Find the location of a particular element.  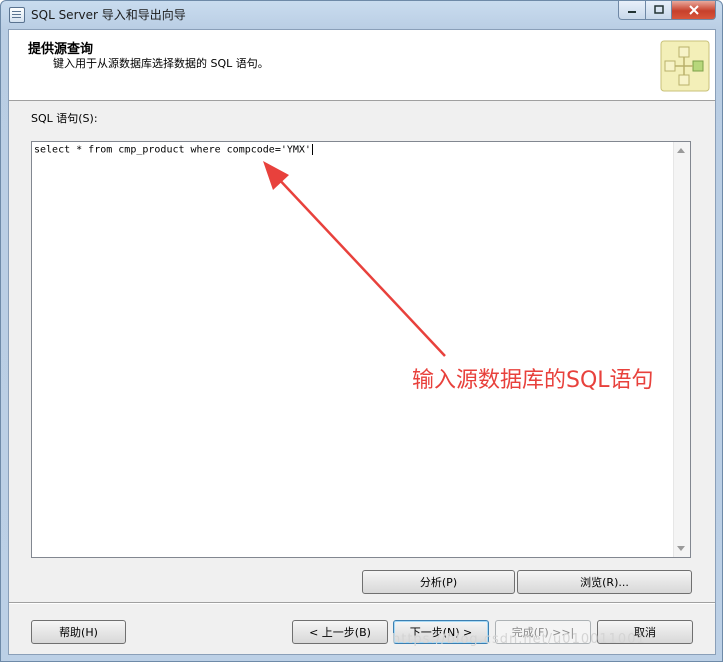

page-subtitle: 键入用于从源数据库选择数据的 SQL 语句。 is located at coordinates (161, 63).